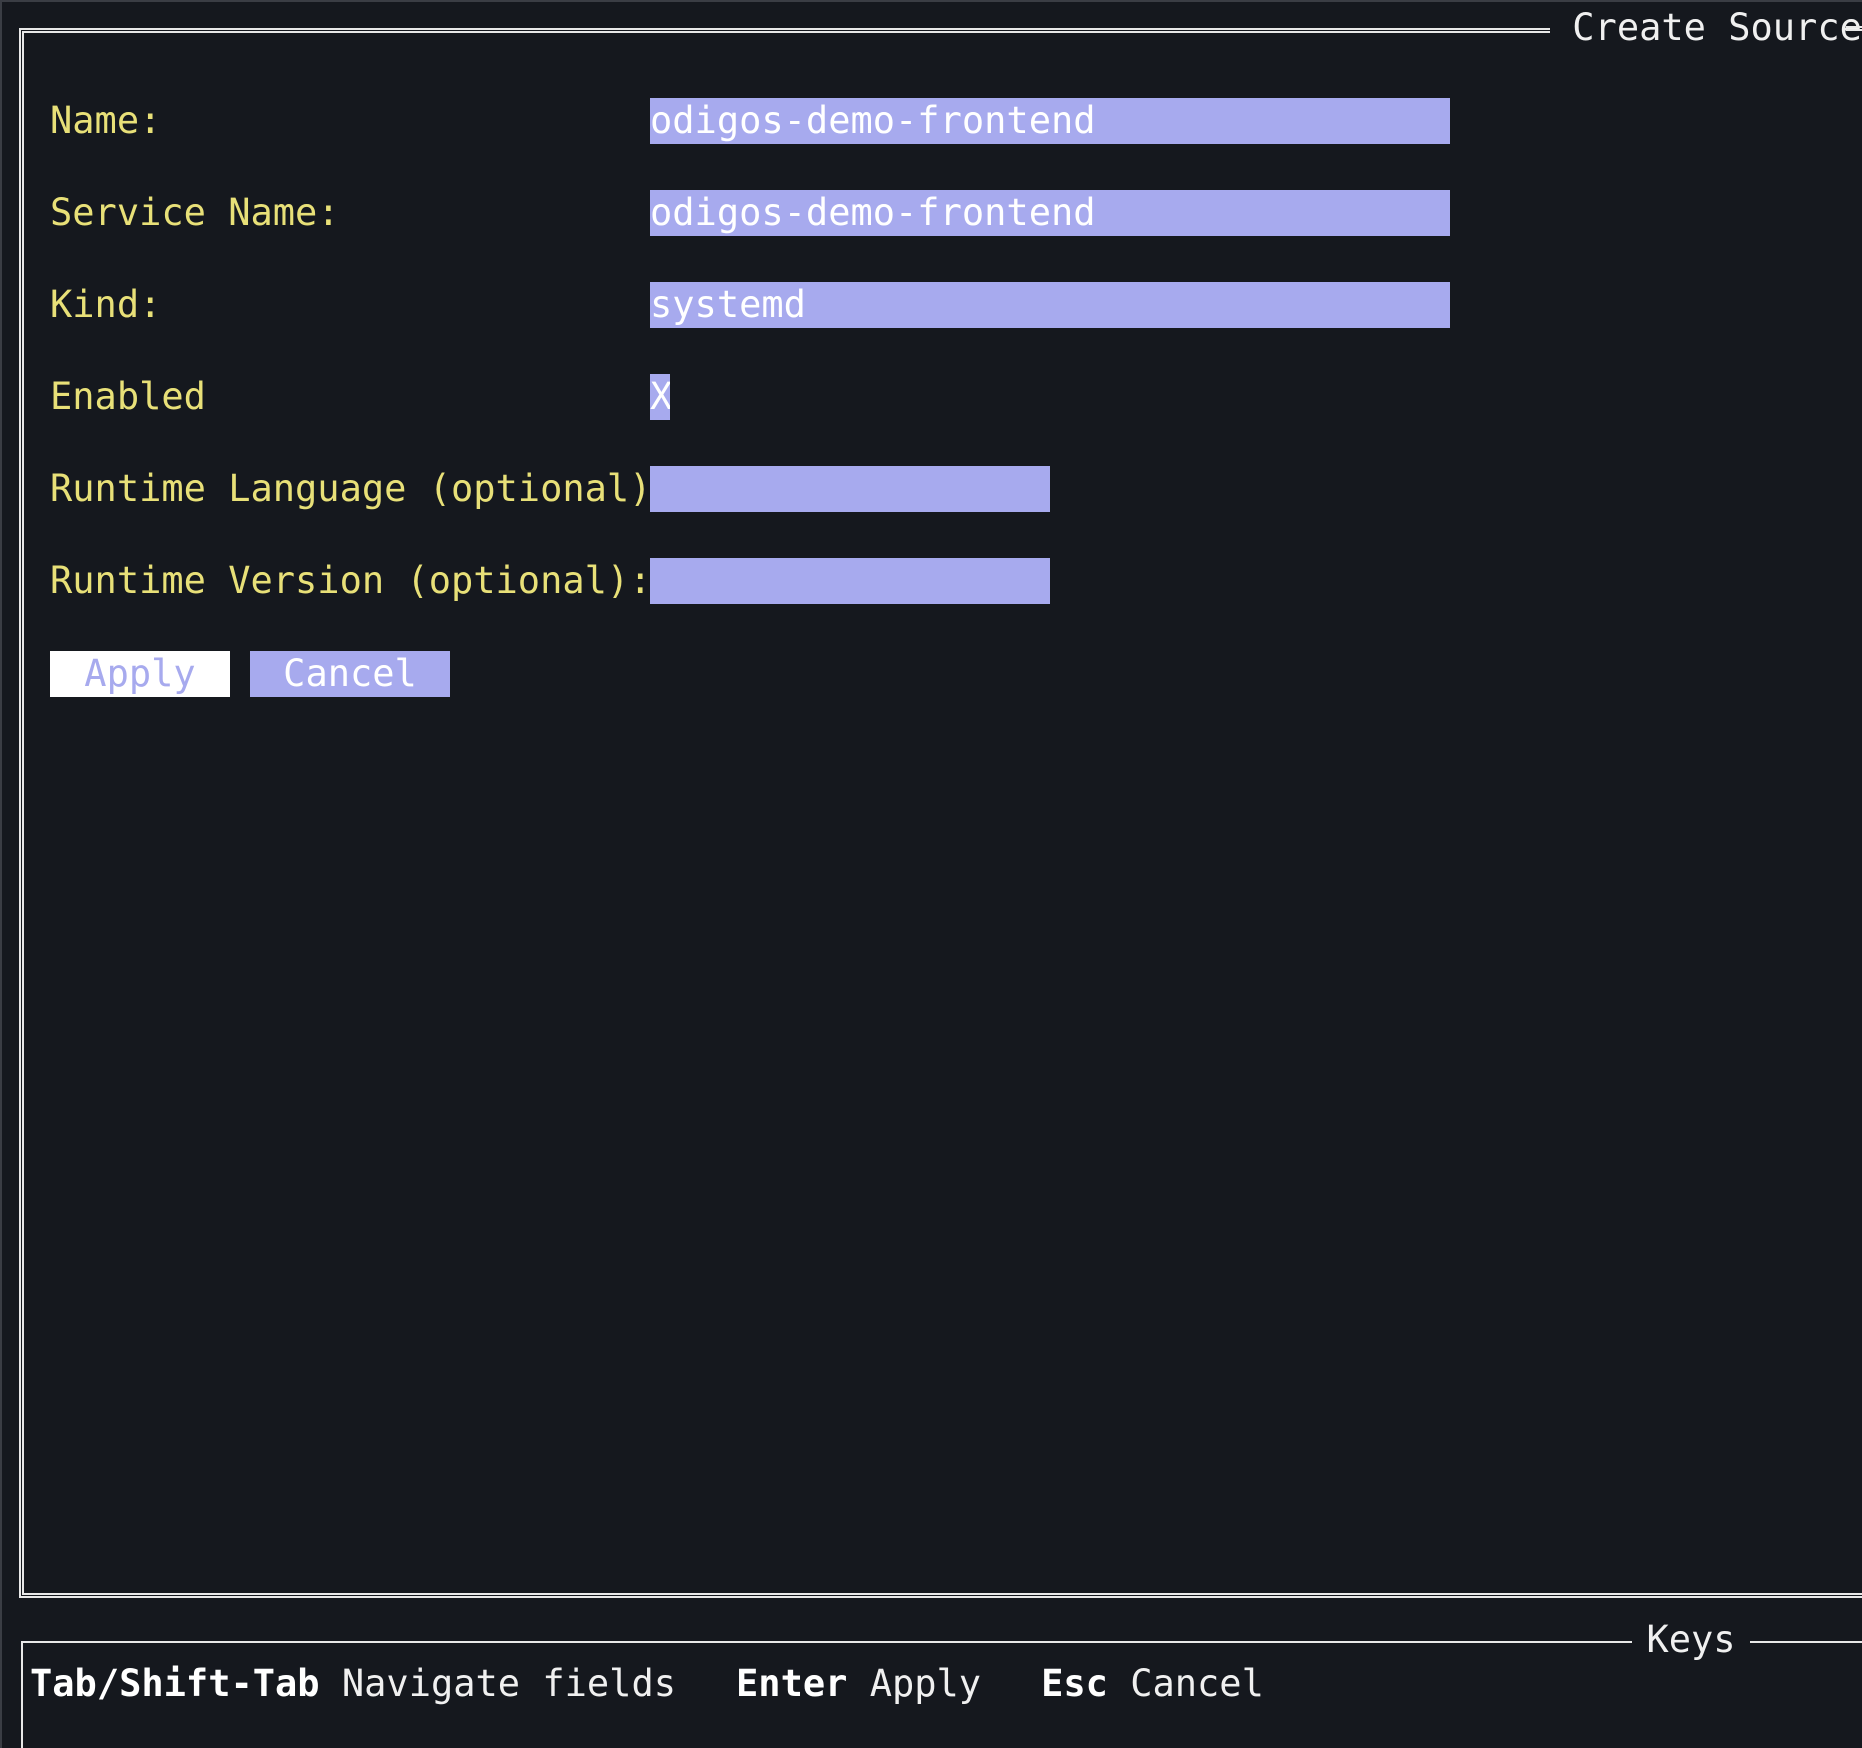  What do you see at coordinates (106, 120) in the screenshot?
I see `name-label: Name:` at bounding box center [106, 120].